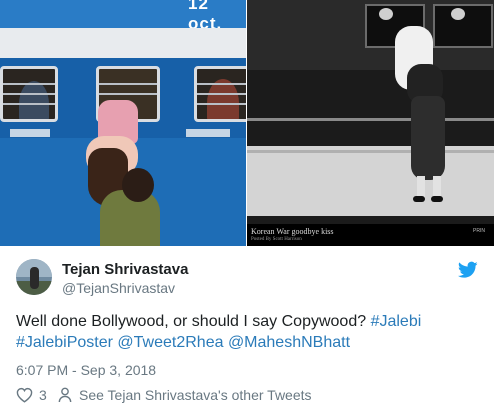 The image size is (494, 415). What do you see at coordinates (370, 181) in the screenshot?
I see `platform` at bounding box center [370, 181].